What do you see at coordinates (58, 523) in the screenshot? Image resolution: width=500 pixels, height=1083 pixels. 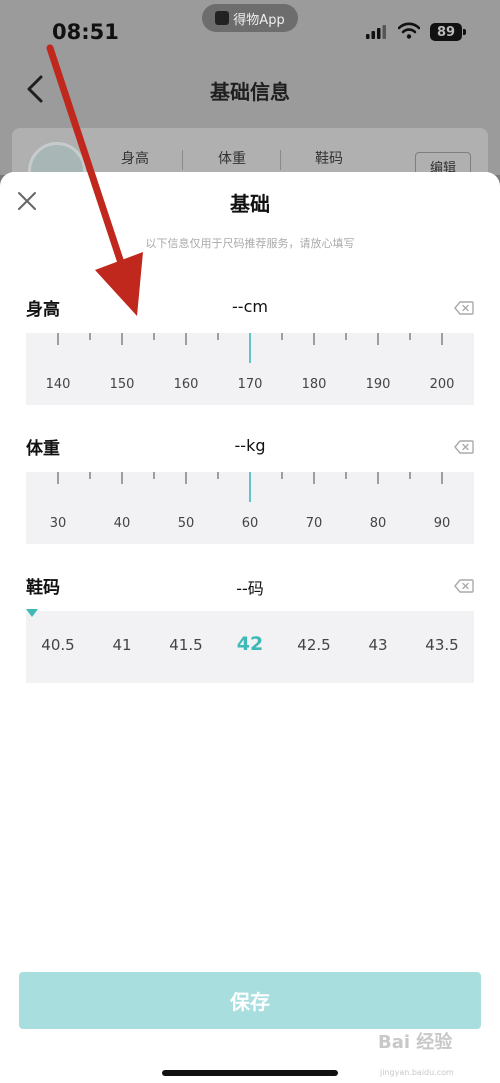 I see `weight-tick: 30` at bounding box center [58, 523].